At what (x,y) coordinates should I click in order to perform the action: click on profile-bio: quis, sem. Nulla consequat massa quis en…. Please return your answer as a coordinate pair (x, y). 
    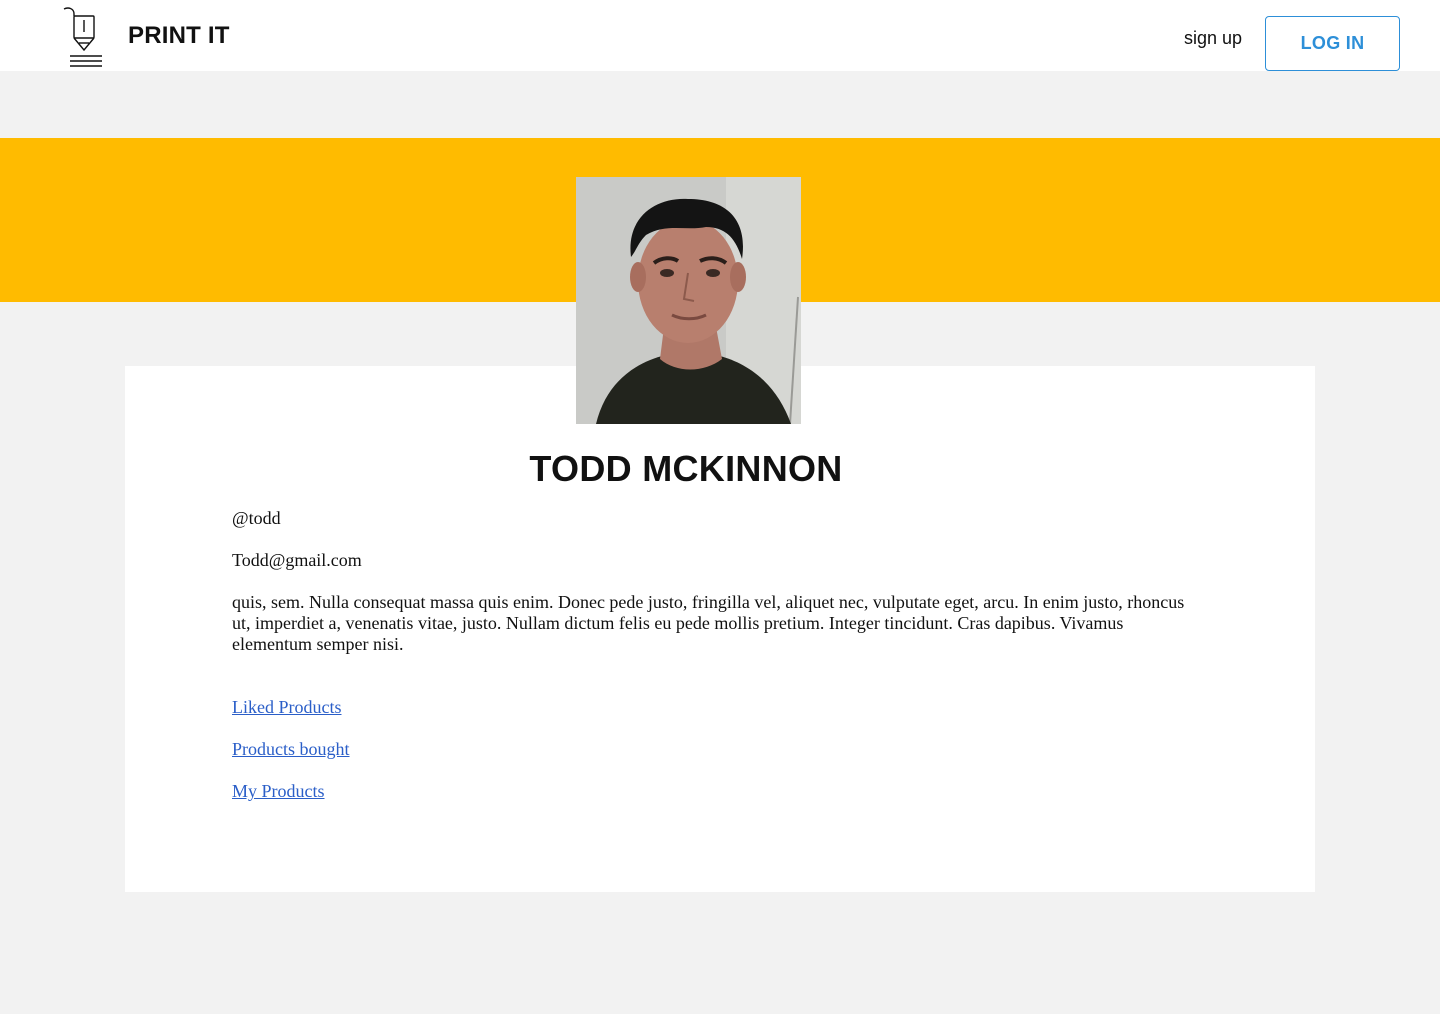
    Looking at the image, I should click on (708, 623).